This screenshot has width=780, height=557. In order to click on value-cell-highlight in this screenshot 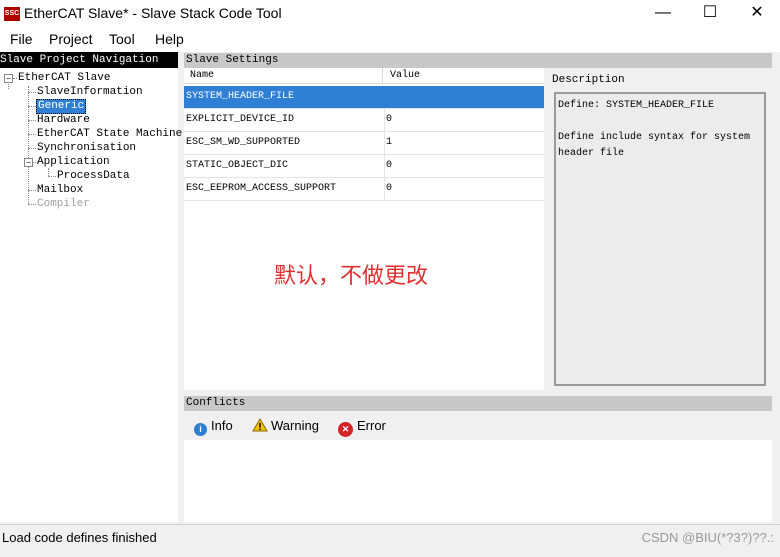, I will do `click(464, 97)`.